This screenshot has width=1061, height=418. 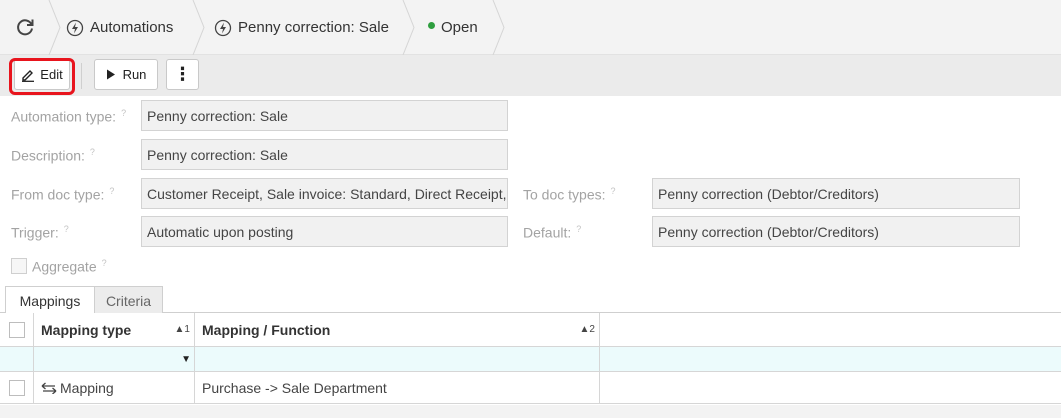 What do you see at coordinates (69, 116) in the screenshot?
I see `automation-type-label: Automation type:?` at bounding box center [69, 116].